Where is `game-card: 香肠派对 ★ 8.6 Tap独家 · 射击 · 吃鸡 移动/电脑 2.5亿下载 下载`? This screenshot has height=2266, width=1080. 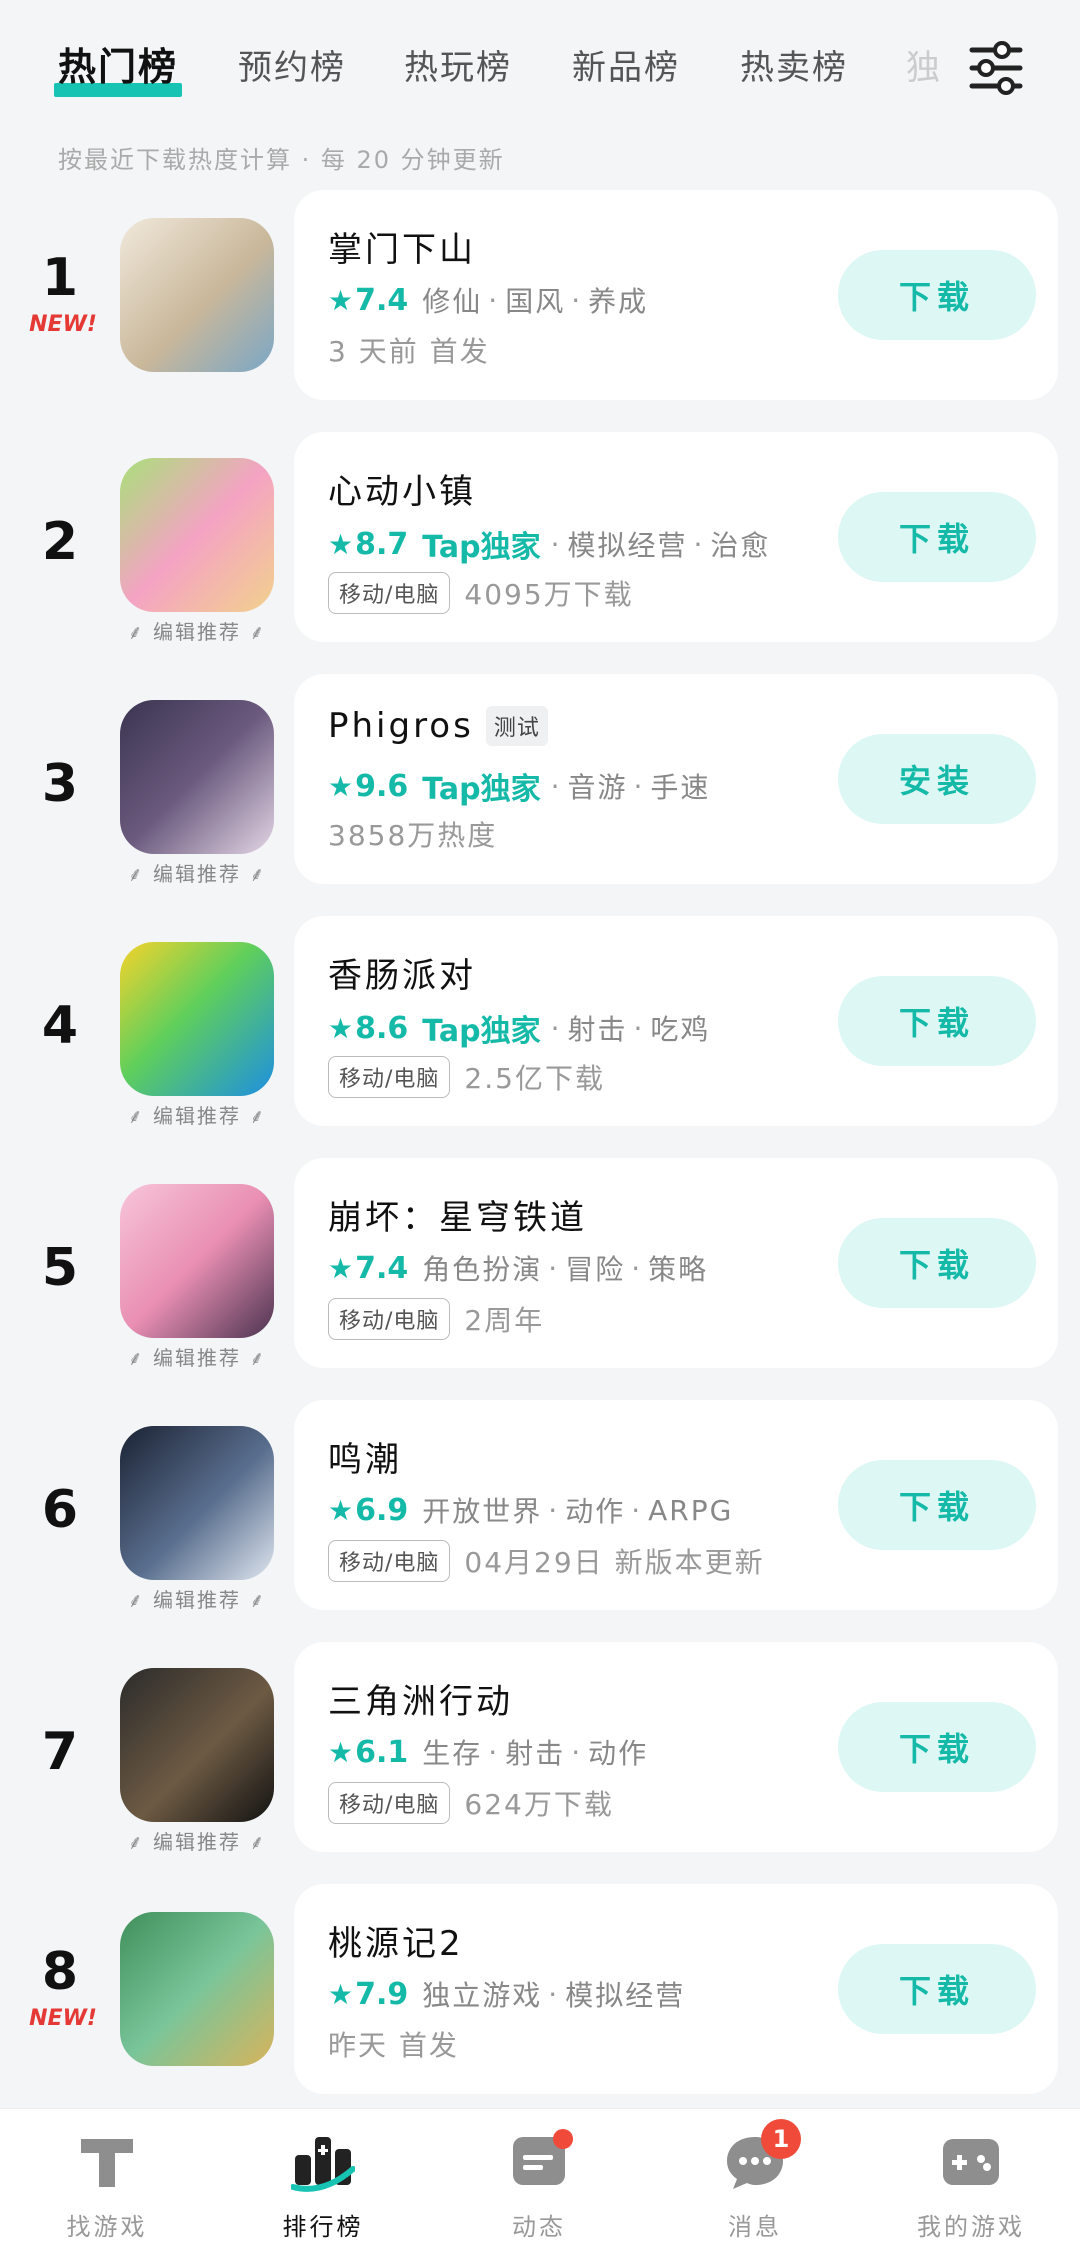 game-card: 香肠派对 ★ 8.6 Tap独家 · 射击 · 吃鸡 移动/电脑 2.5亿下载 下载 is located at coordinates (676, 1021).